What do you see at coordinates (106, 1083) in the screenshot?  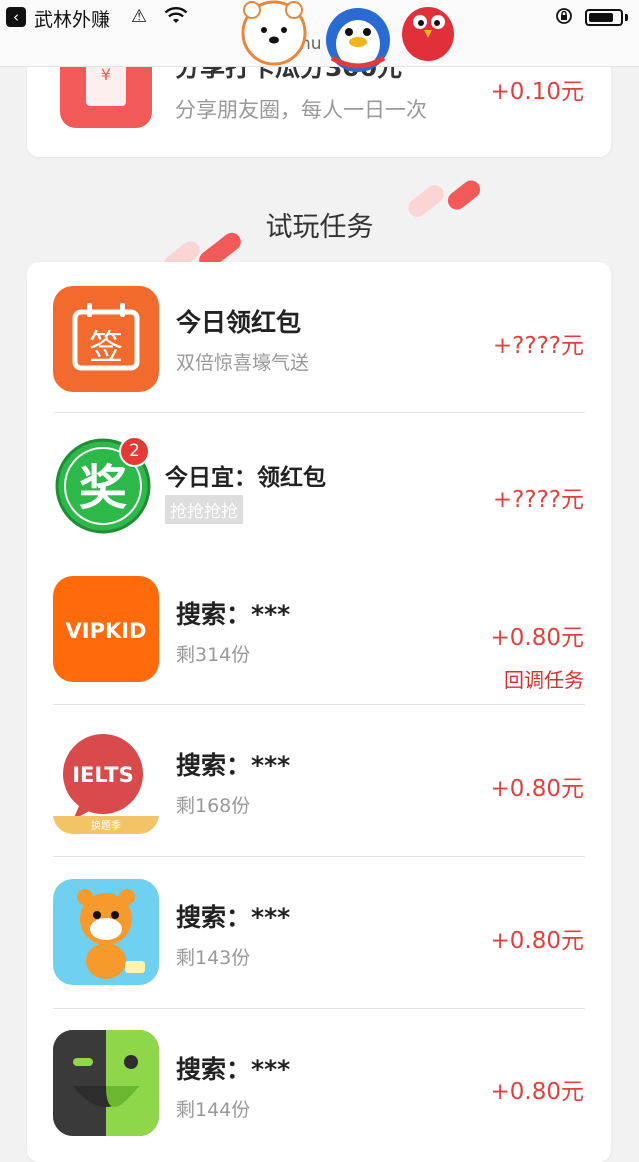 I see `smiley-app-icon` at bounding box center [106, 1083].